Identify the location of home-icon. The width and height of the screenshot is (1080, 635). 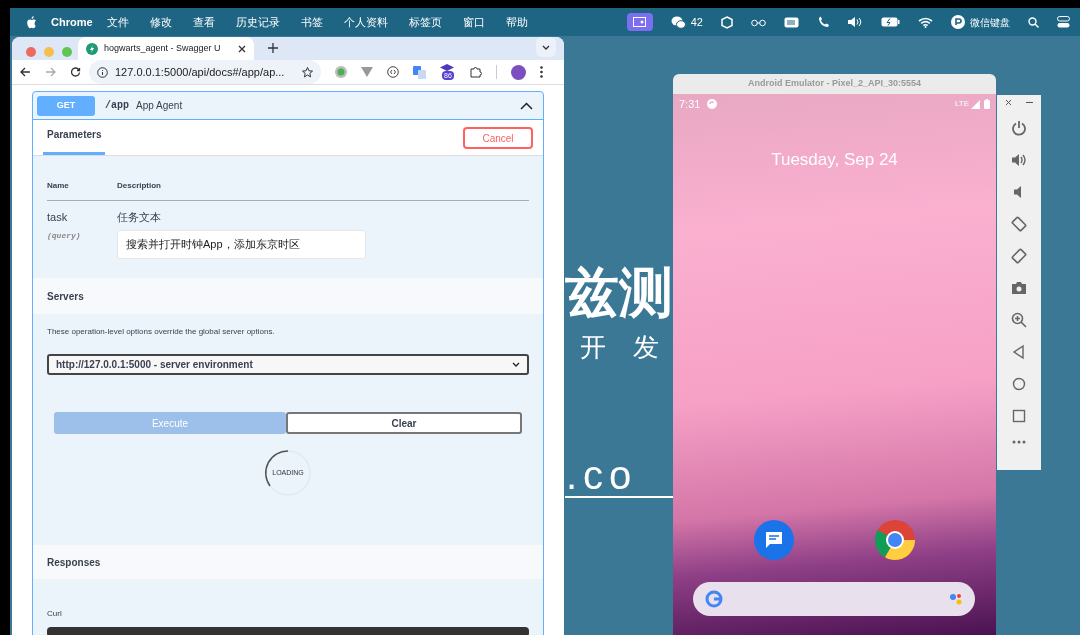
(1019, 384).